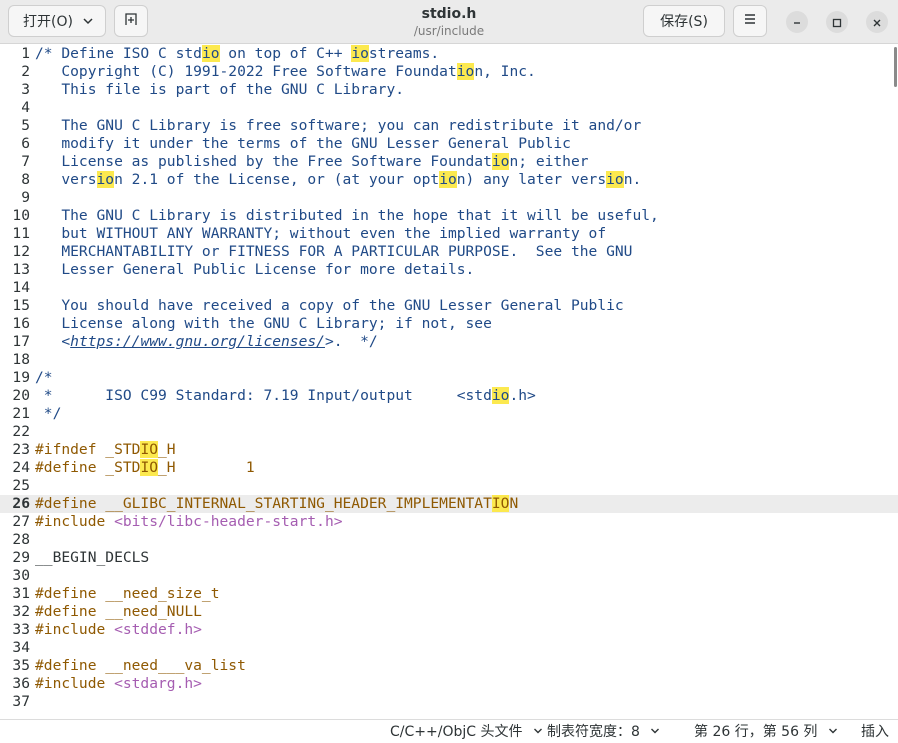 The width and height of the screenshot is (898, 743). I want to click on code-token: n 2.1 of the License, or (at your opt, so click(277, 179).